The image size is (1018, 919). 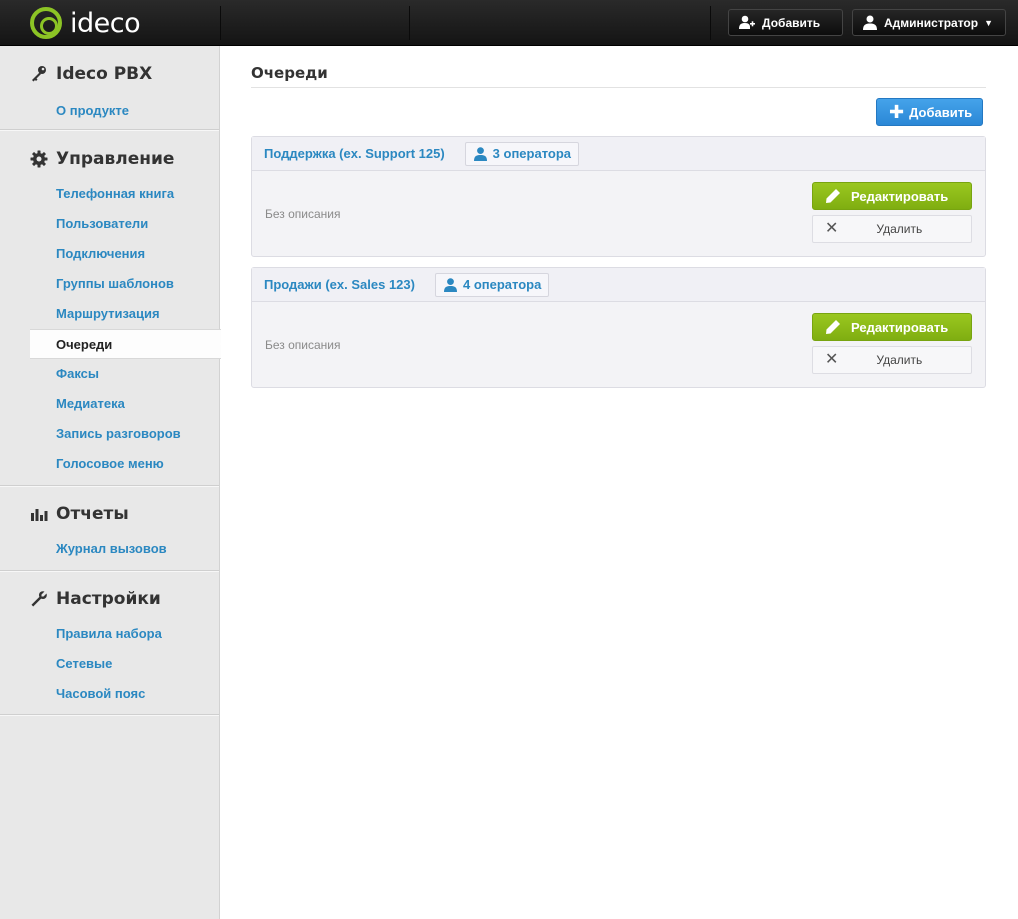 I want to click on sidebar-section-title: Управление, so click(x=109, y=159).